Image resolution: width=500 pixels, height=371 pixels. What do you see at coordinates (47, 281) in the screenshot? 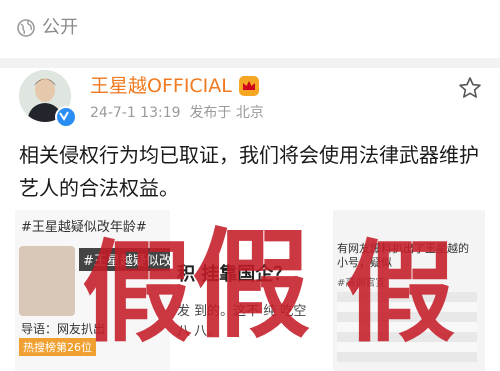
I see `person-photo` at bounding box center [47, 281].